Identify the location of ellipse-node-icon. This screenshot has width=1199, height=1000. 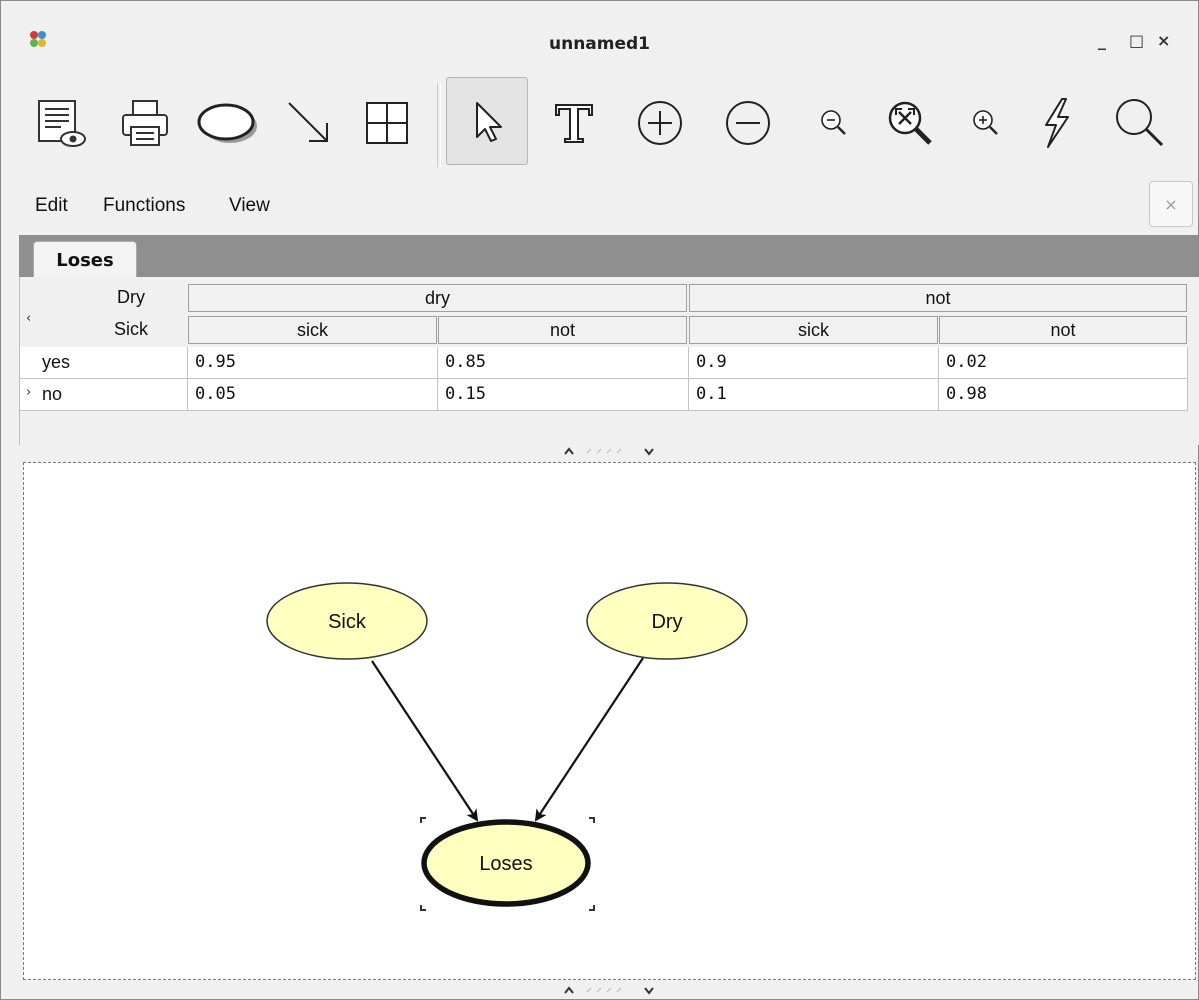
(227, 123).